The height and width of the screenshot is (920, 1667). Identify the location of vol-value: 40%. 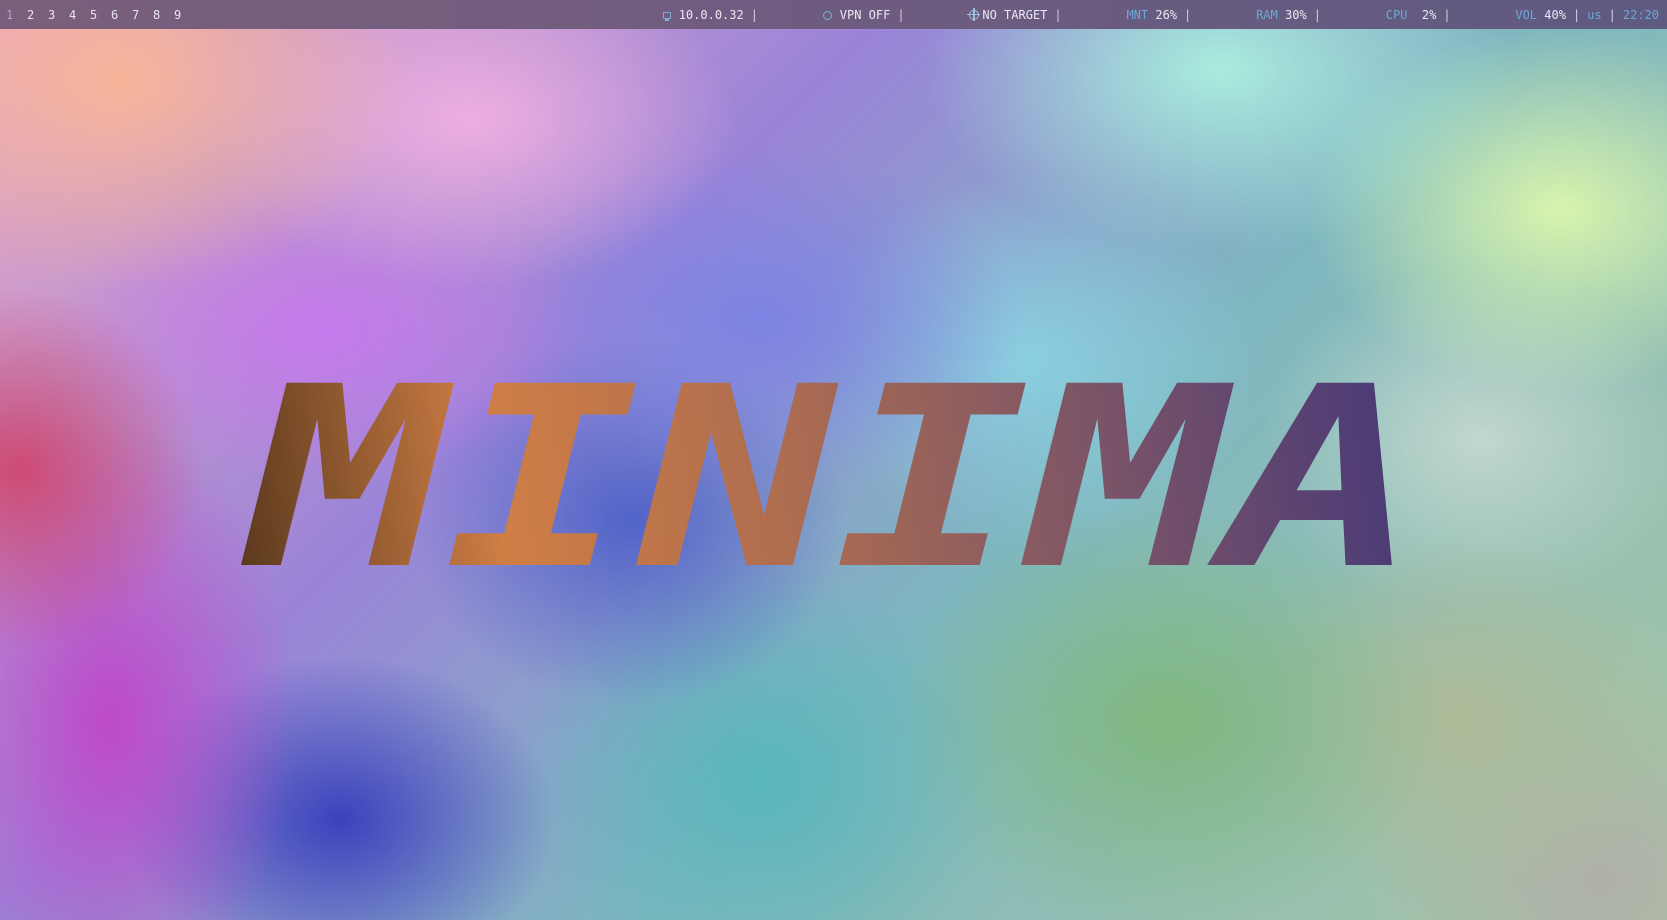
(1555, 14).